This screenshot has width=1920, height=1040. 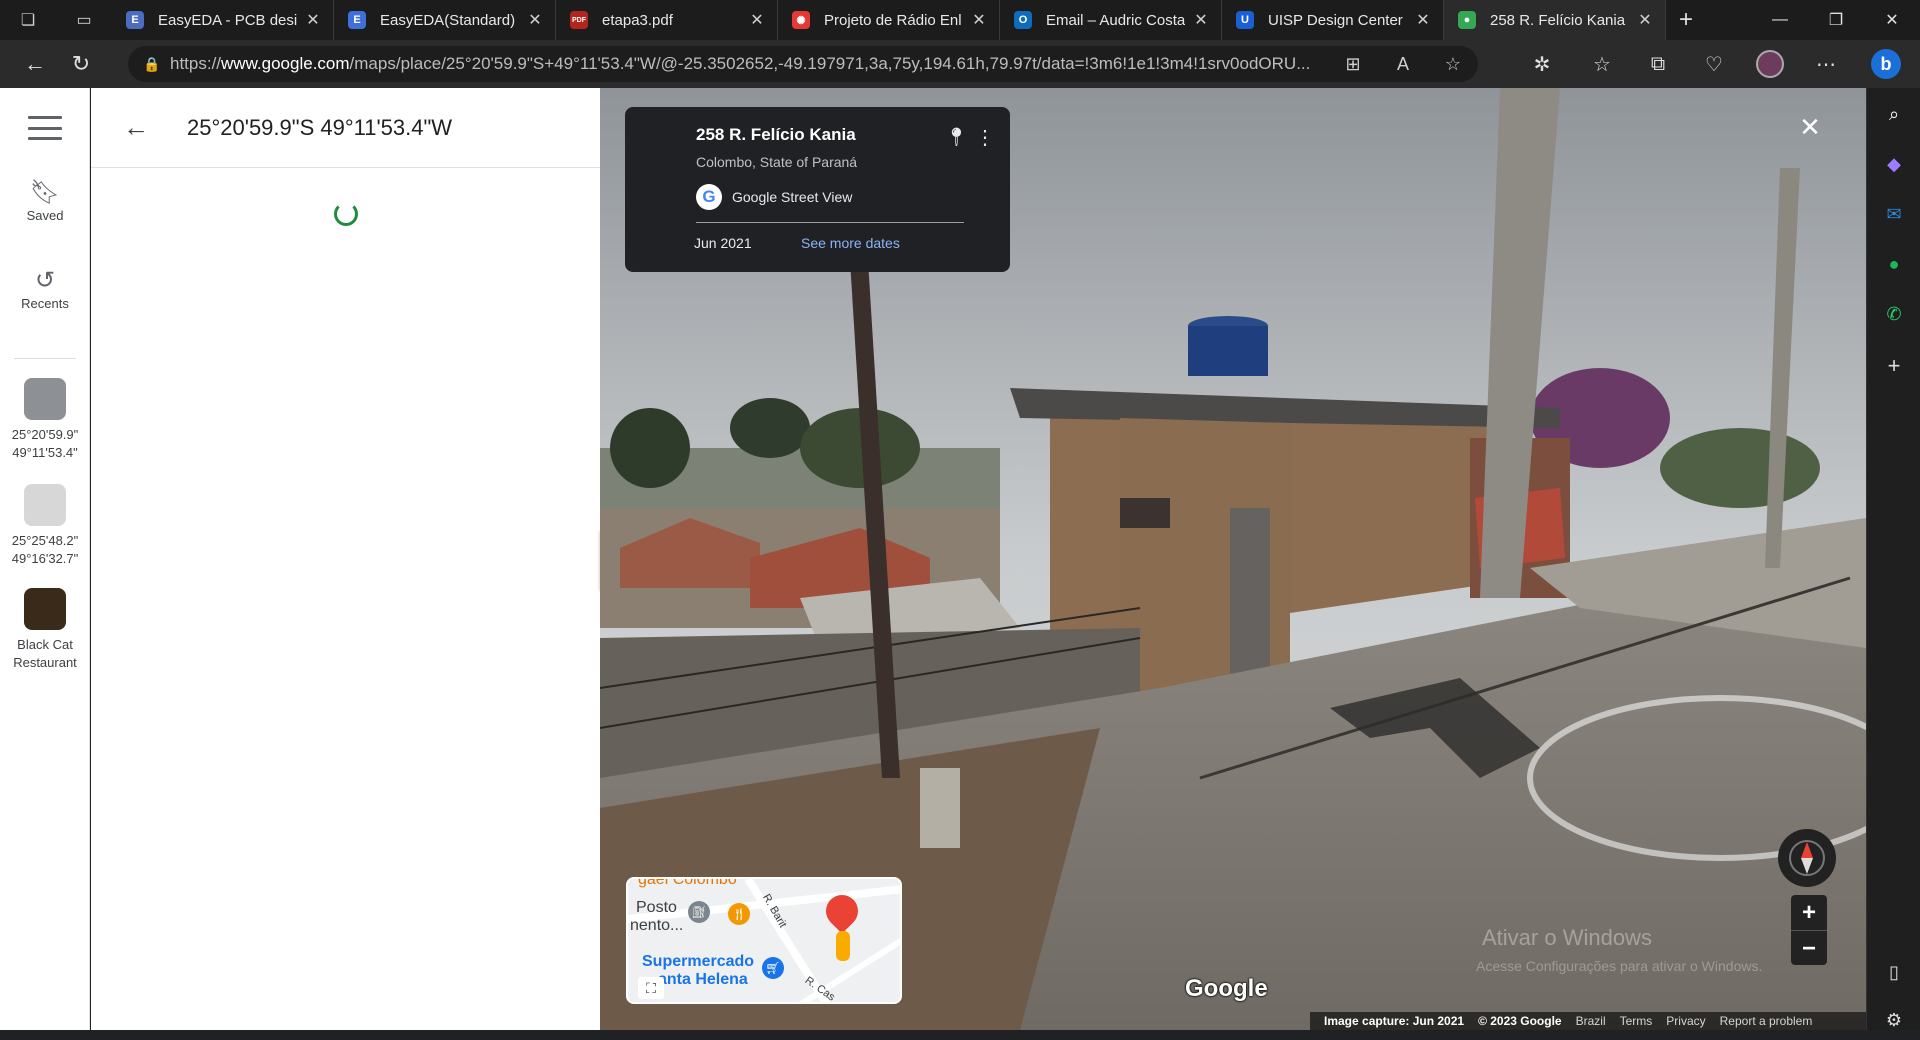 What do you see at coordinates (1453, 64) in the screenshot?
I see `favorite-star-icon: ☆` at bounding box center [1453, 64].